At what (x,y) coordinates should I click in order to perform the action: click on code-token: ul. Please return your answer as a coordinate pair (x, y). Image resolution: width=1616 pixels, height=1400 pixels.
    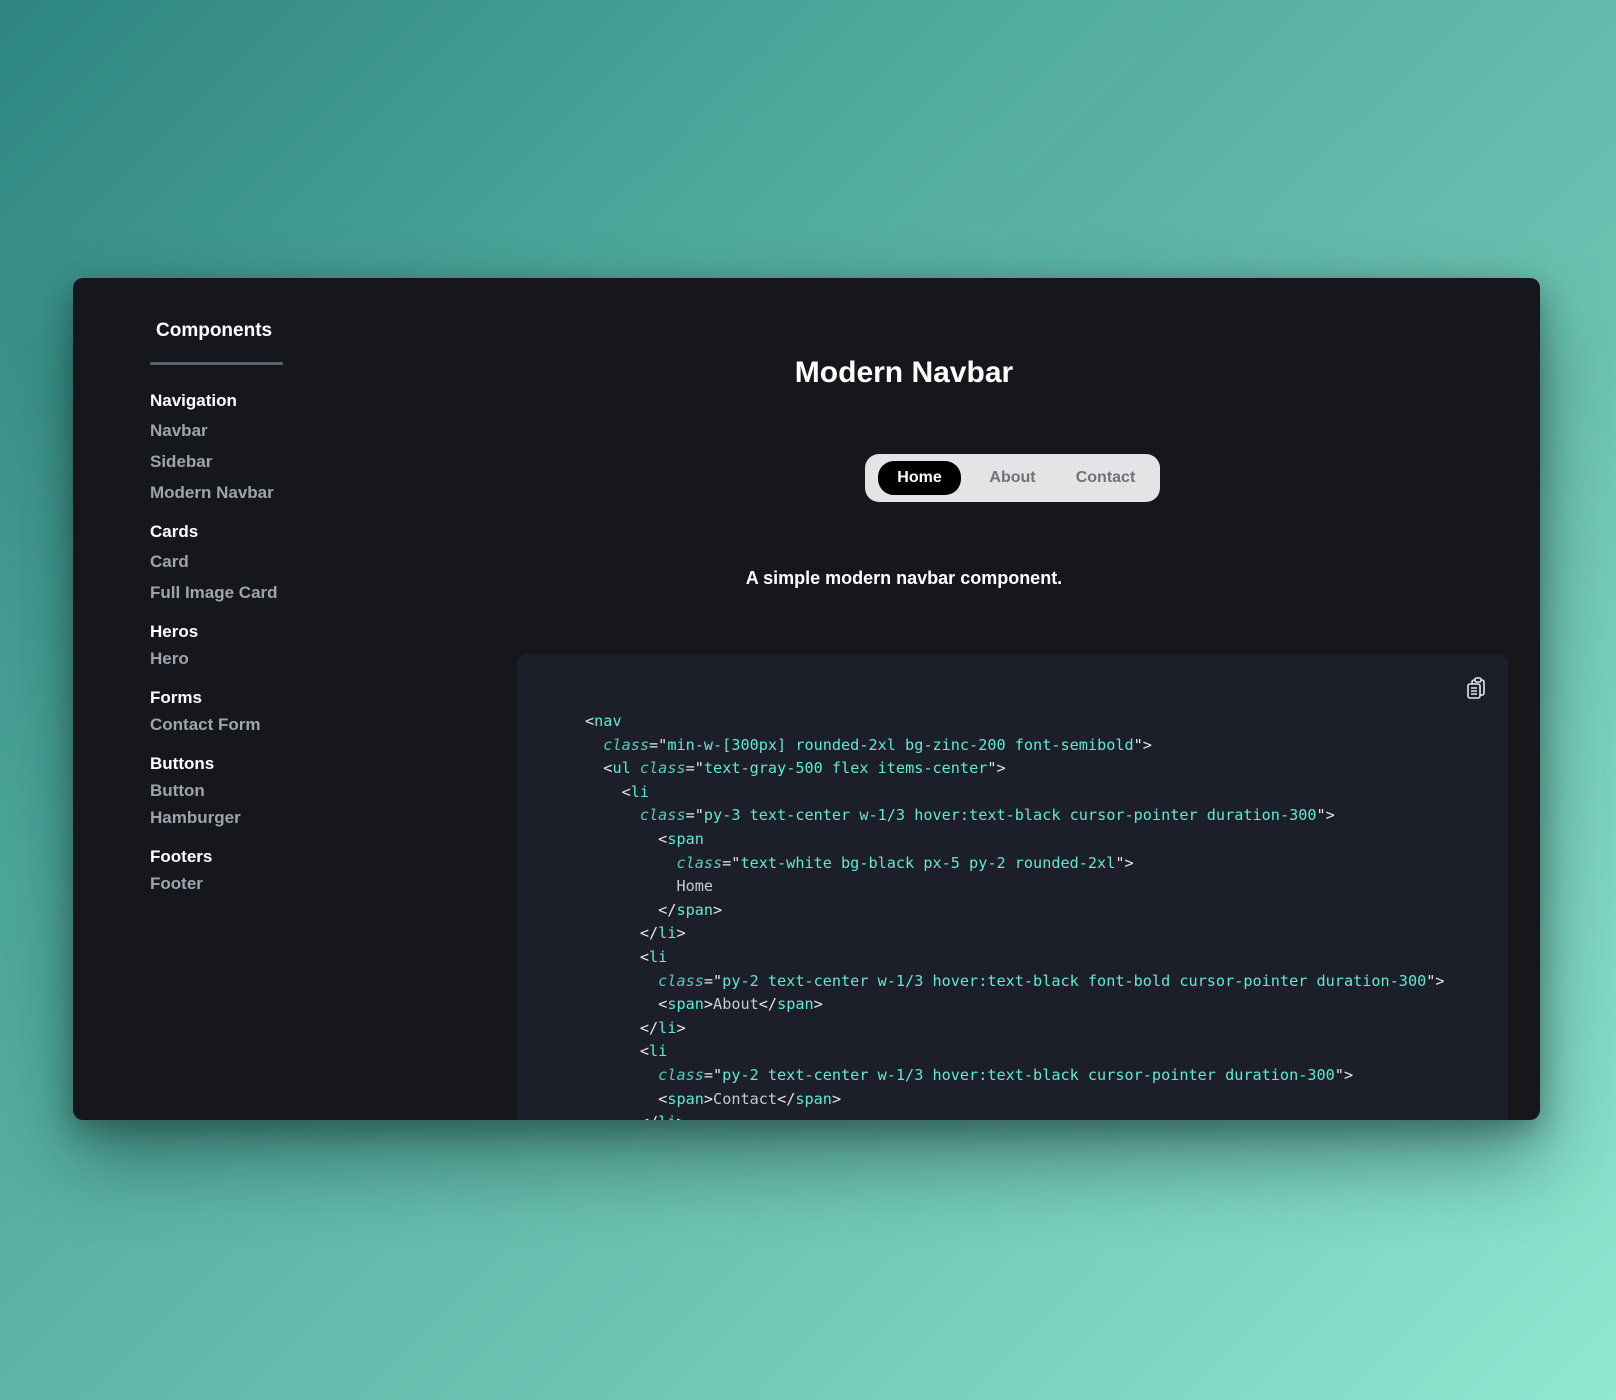
    Looking at the image, I should click on (626, 768).